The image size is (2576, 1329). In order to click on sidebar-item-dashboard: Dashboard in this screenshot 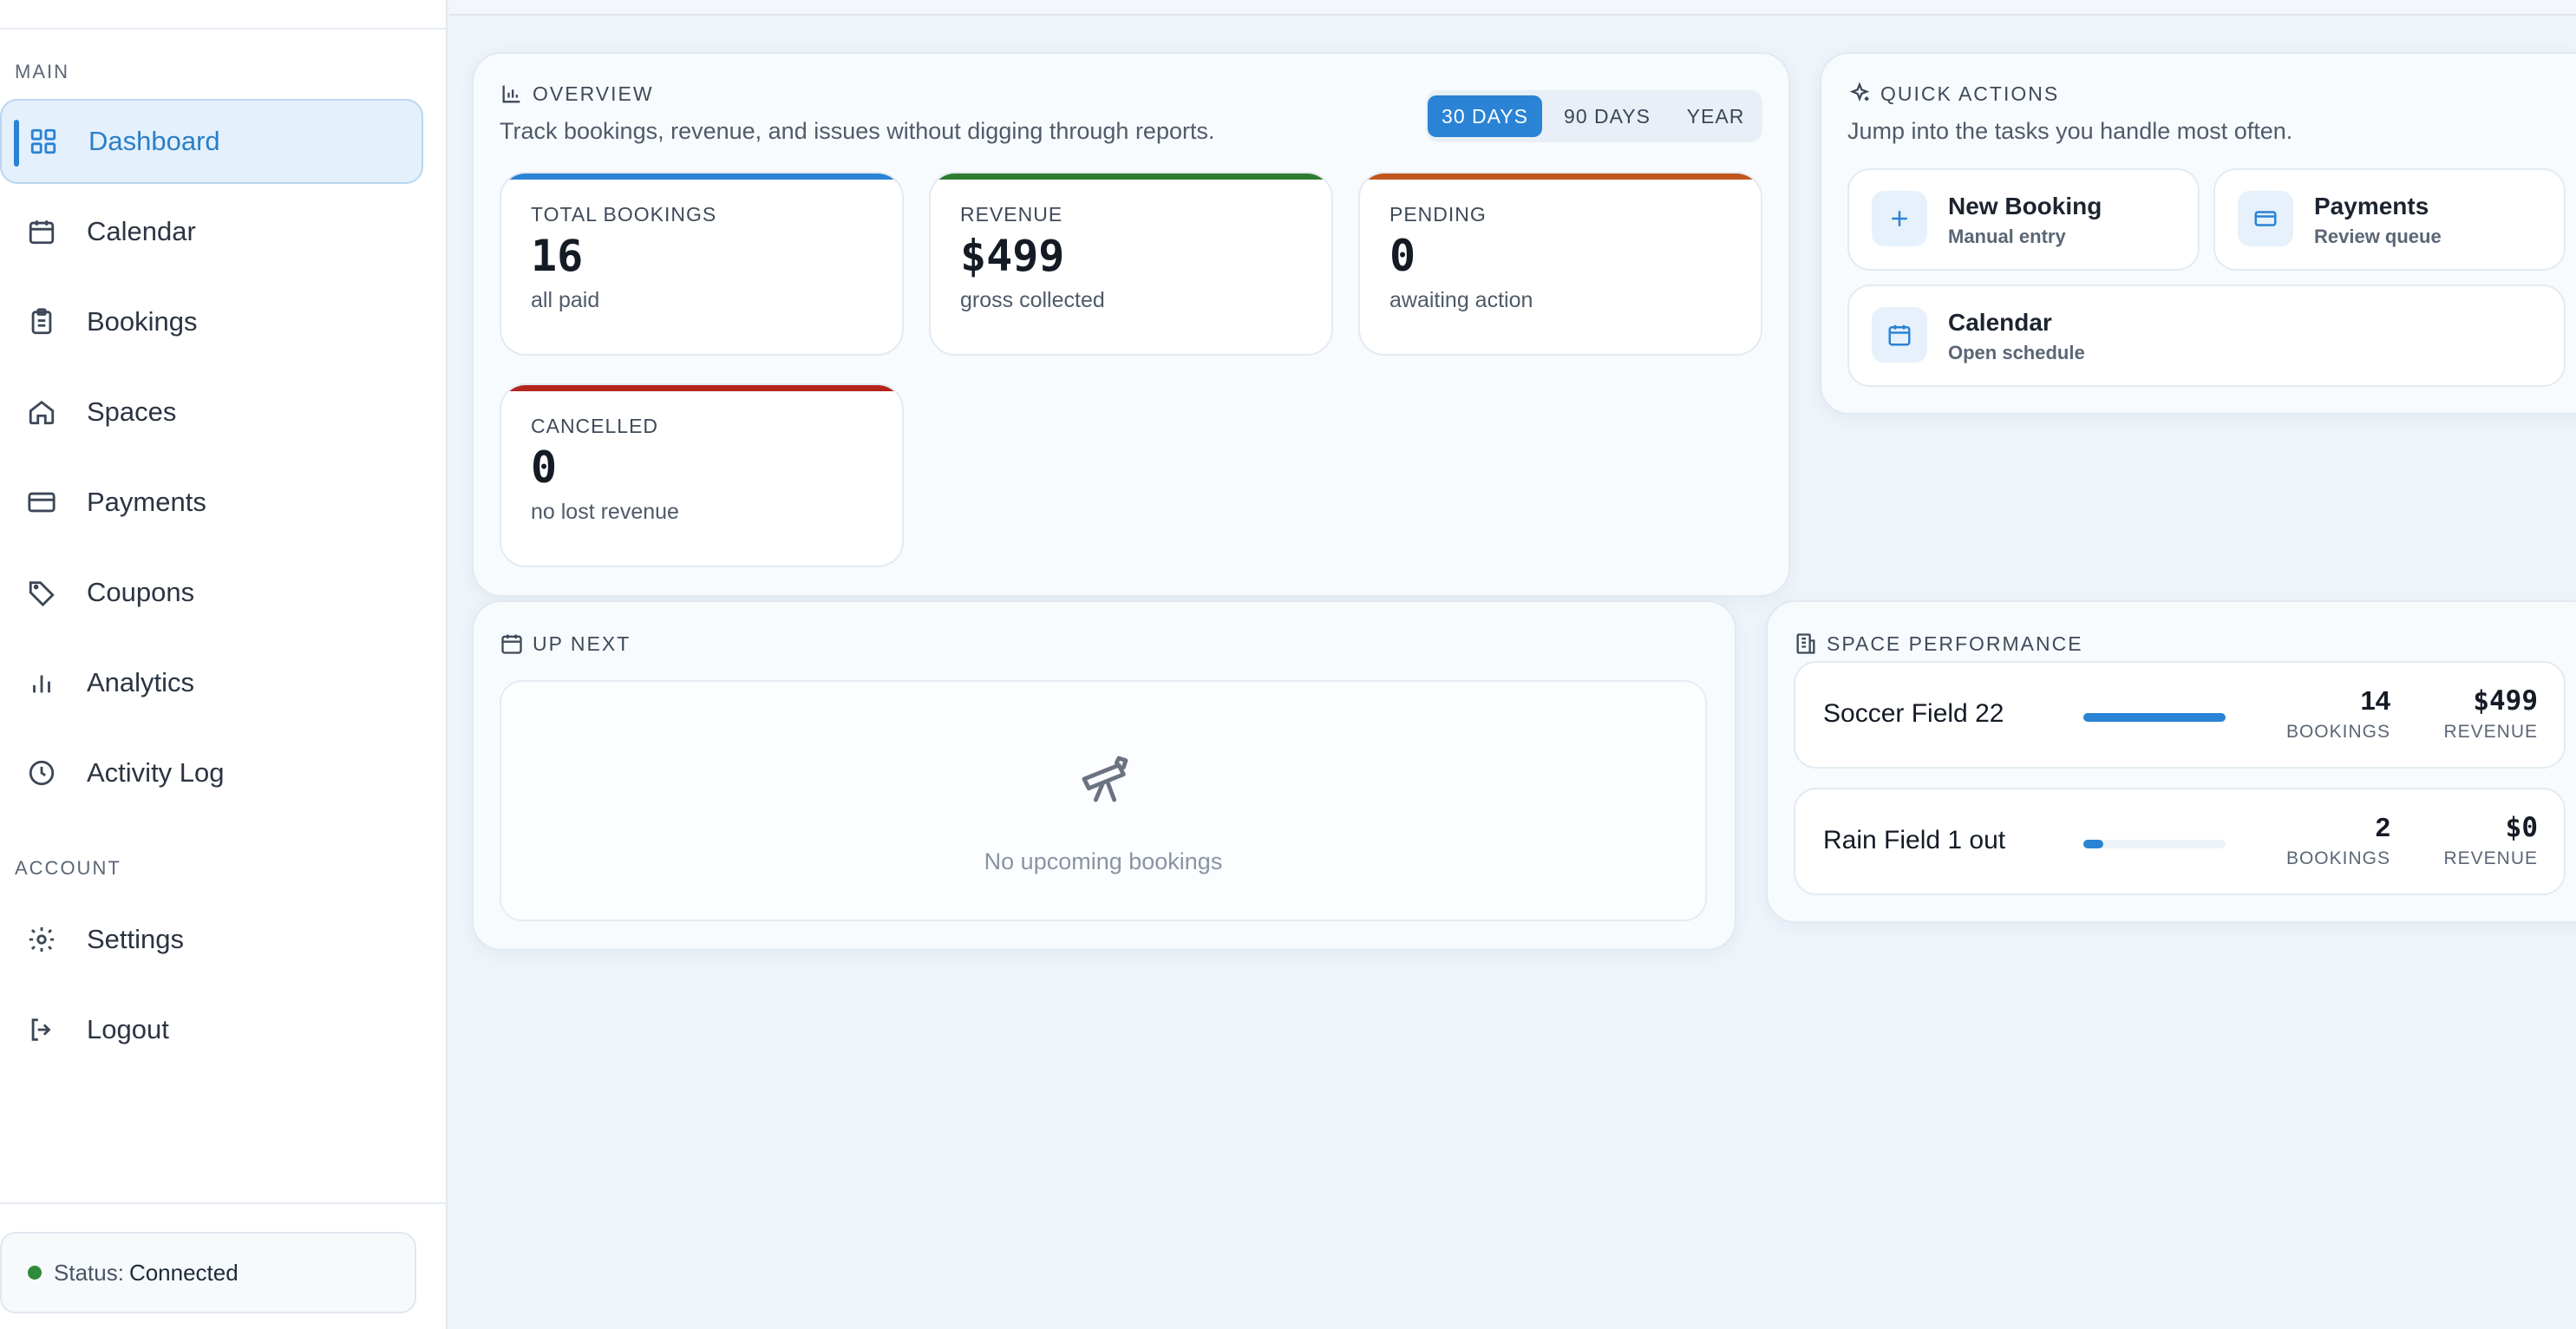, I will do `click(211, 141)`.